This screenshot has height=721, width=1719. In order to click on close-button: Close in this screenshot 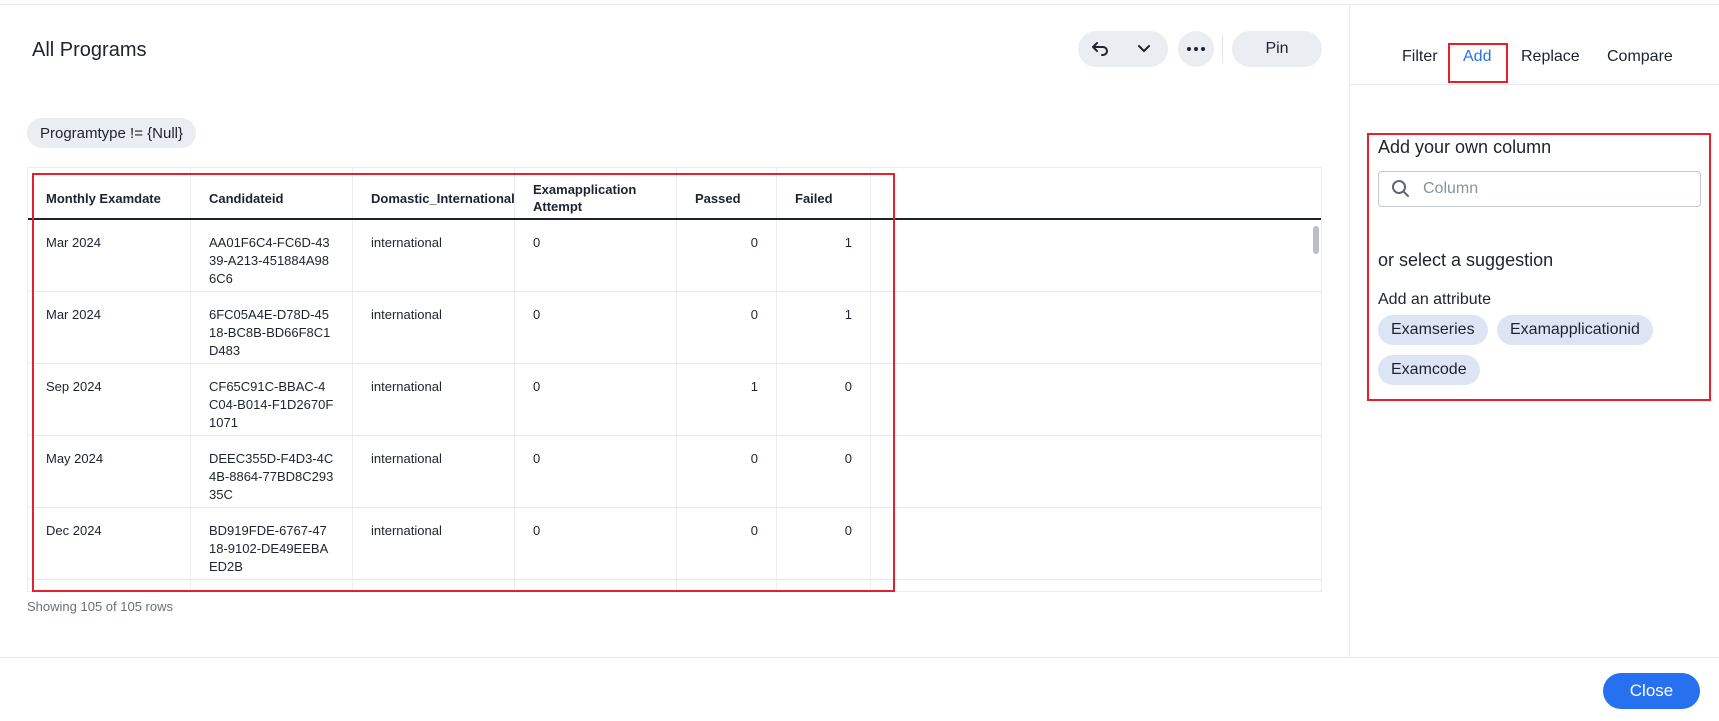, I will do `click(1651, 691)`.